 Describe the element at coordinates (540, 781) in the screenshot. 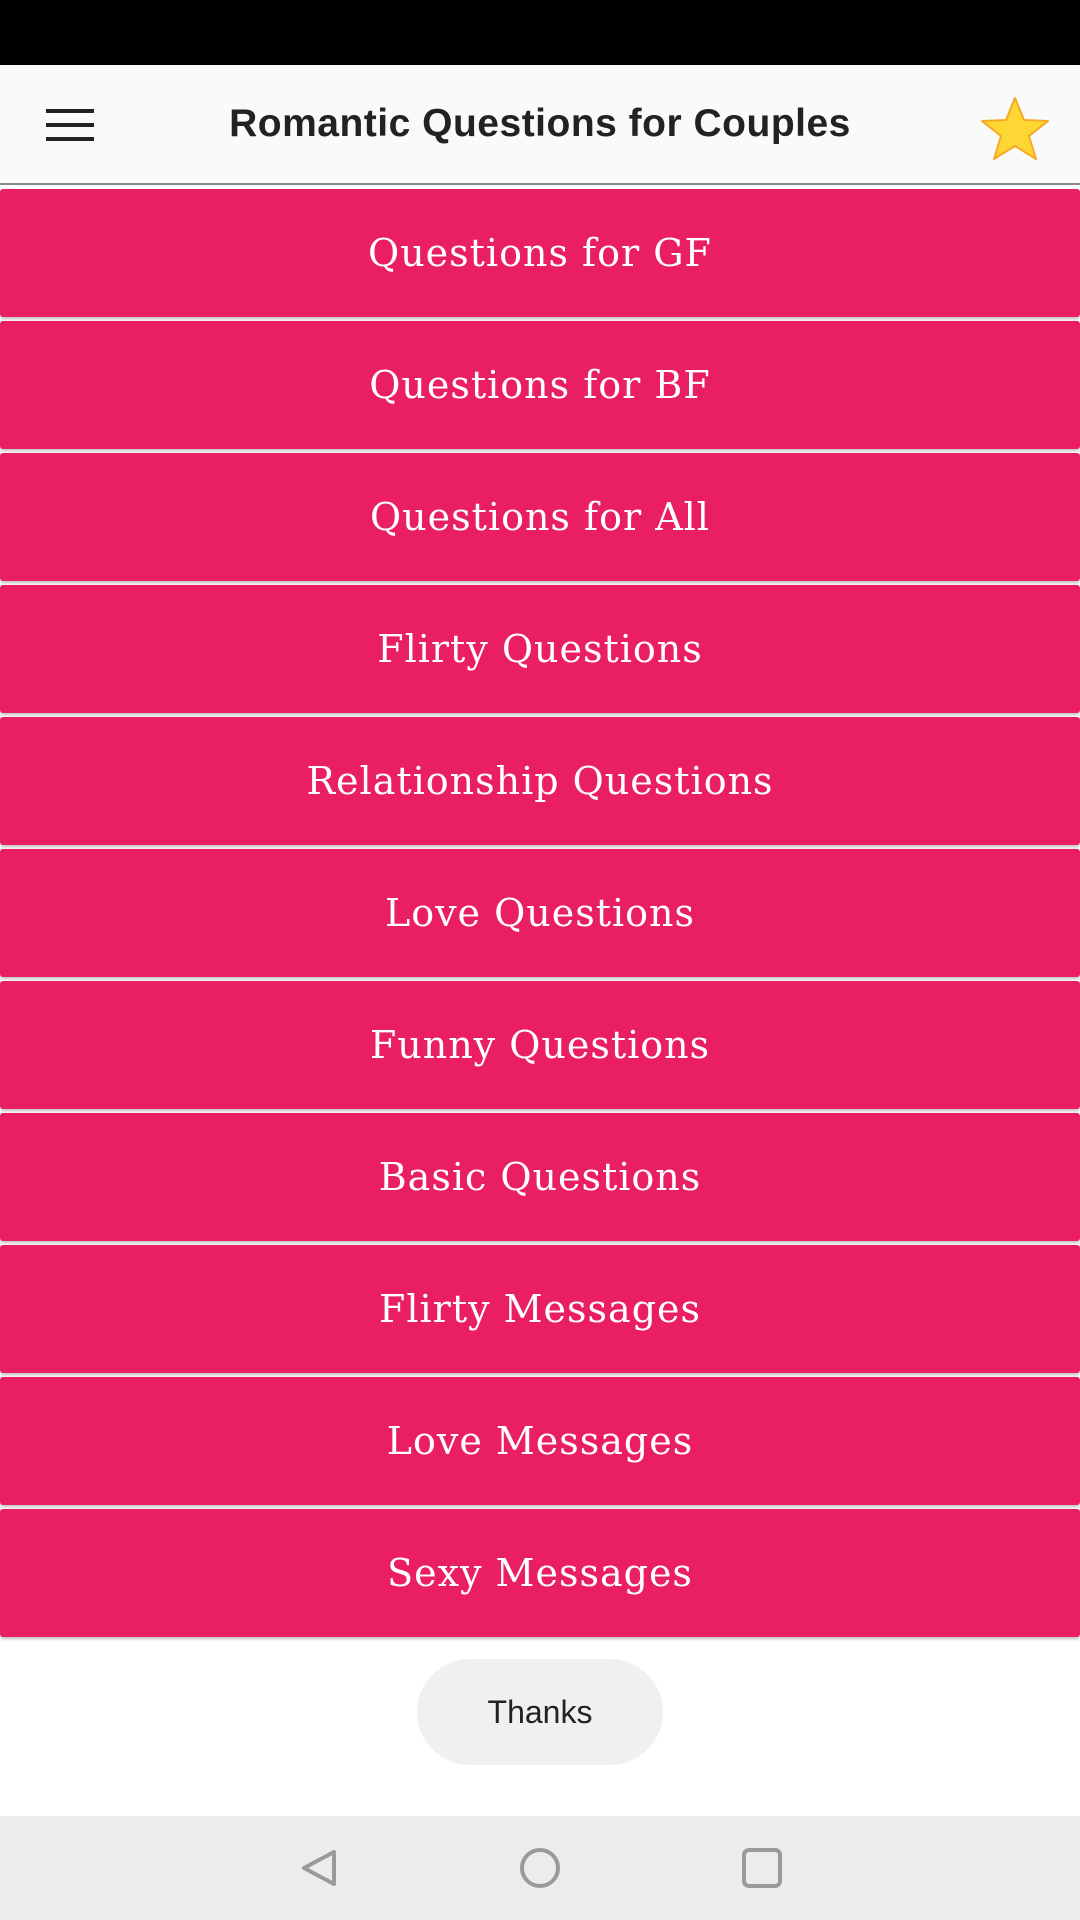

I see `menu-button-relationship-questions: Relationship Questions` at that location.